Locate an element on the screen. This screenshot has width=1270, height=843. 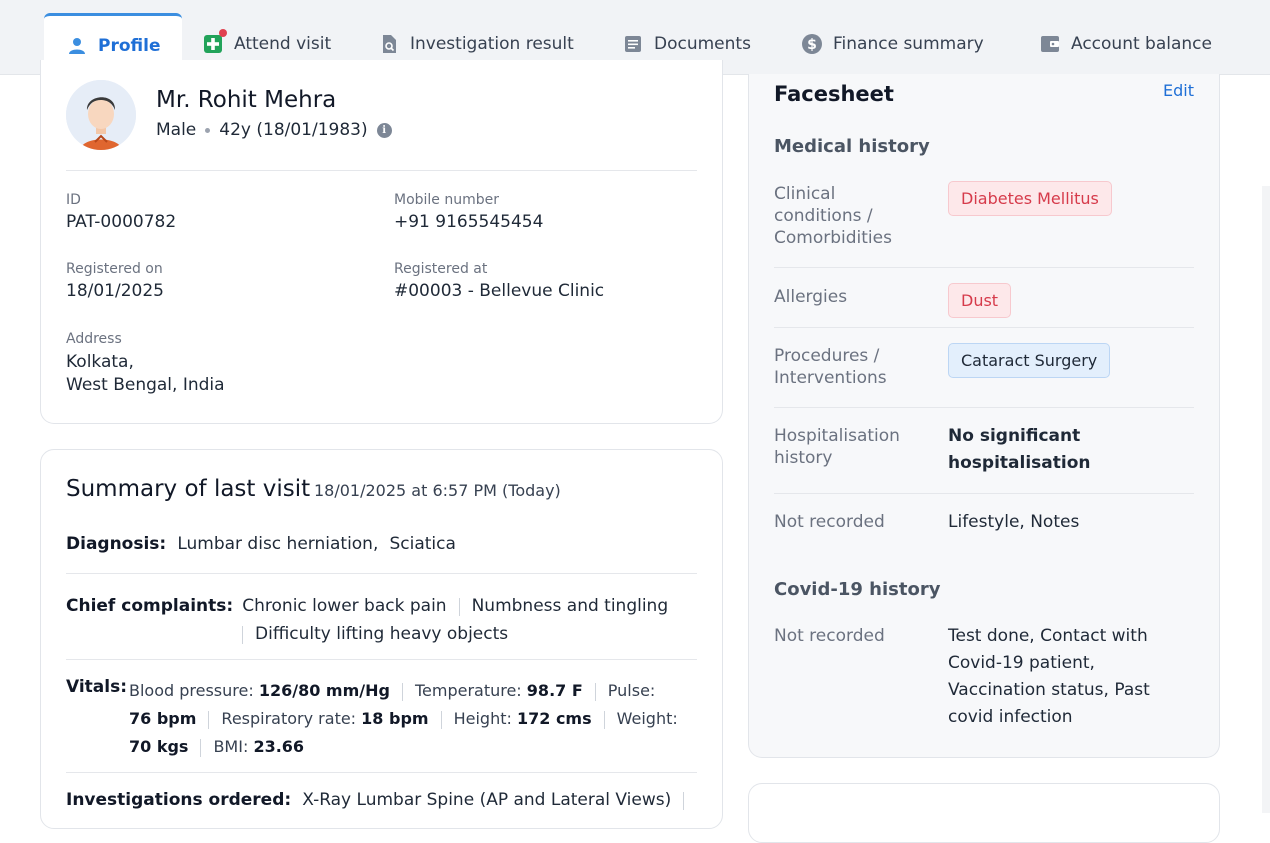
document-icon is located at coordinates (633, 44).